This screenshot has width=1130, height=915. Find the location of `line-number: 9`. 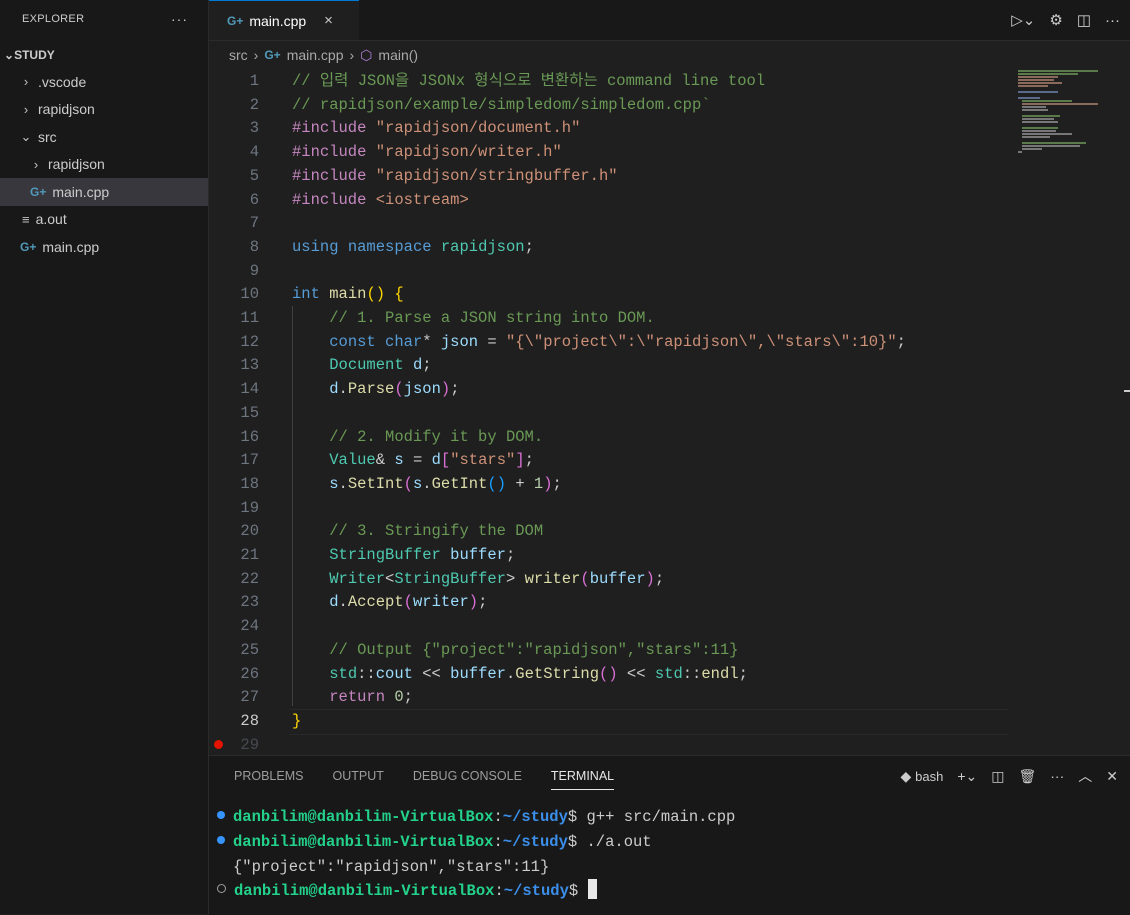

line-number: 9 is located at coordinates (254, 270).